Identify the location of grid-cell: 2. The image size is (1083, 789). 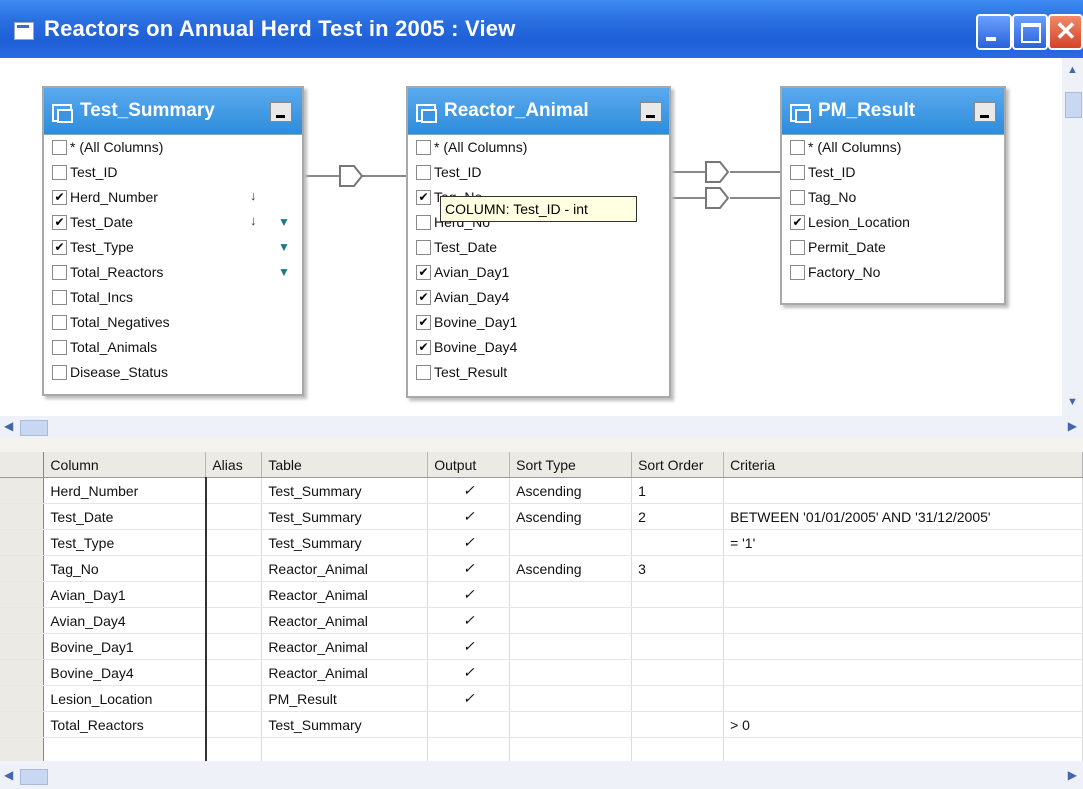
(678, 516).